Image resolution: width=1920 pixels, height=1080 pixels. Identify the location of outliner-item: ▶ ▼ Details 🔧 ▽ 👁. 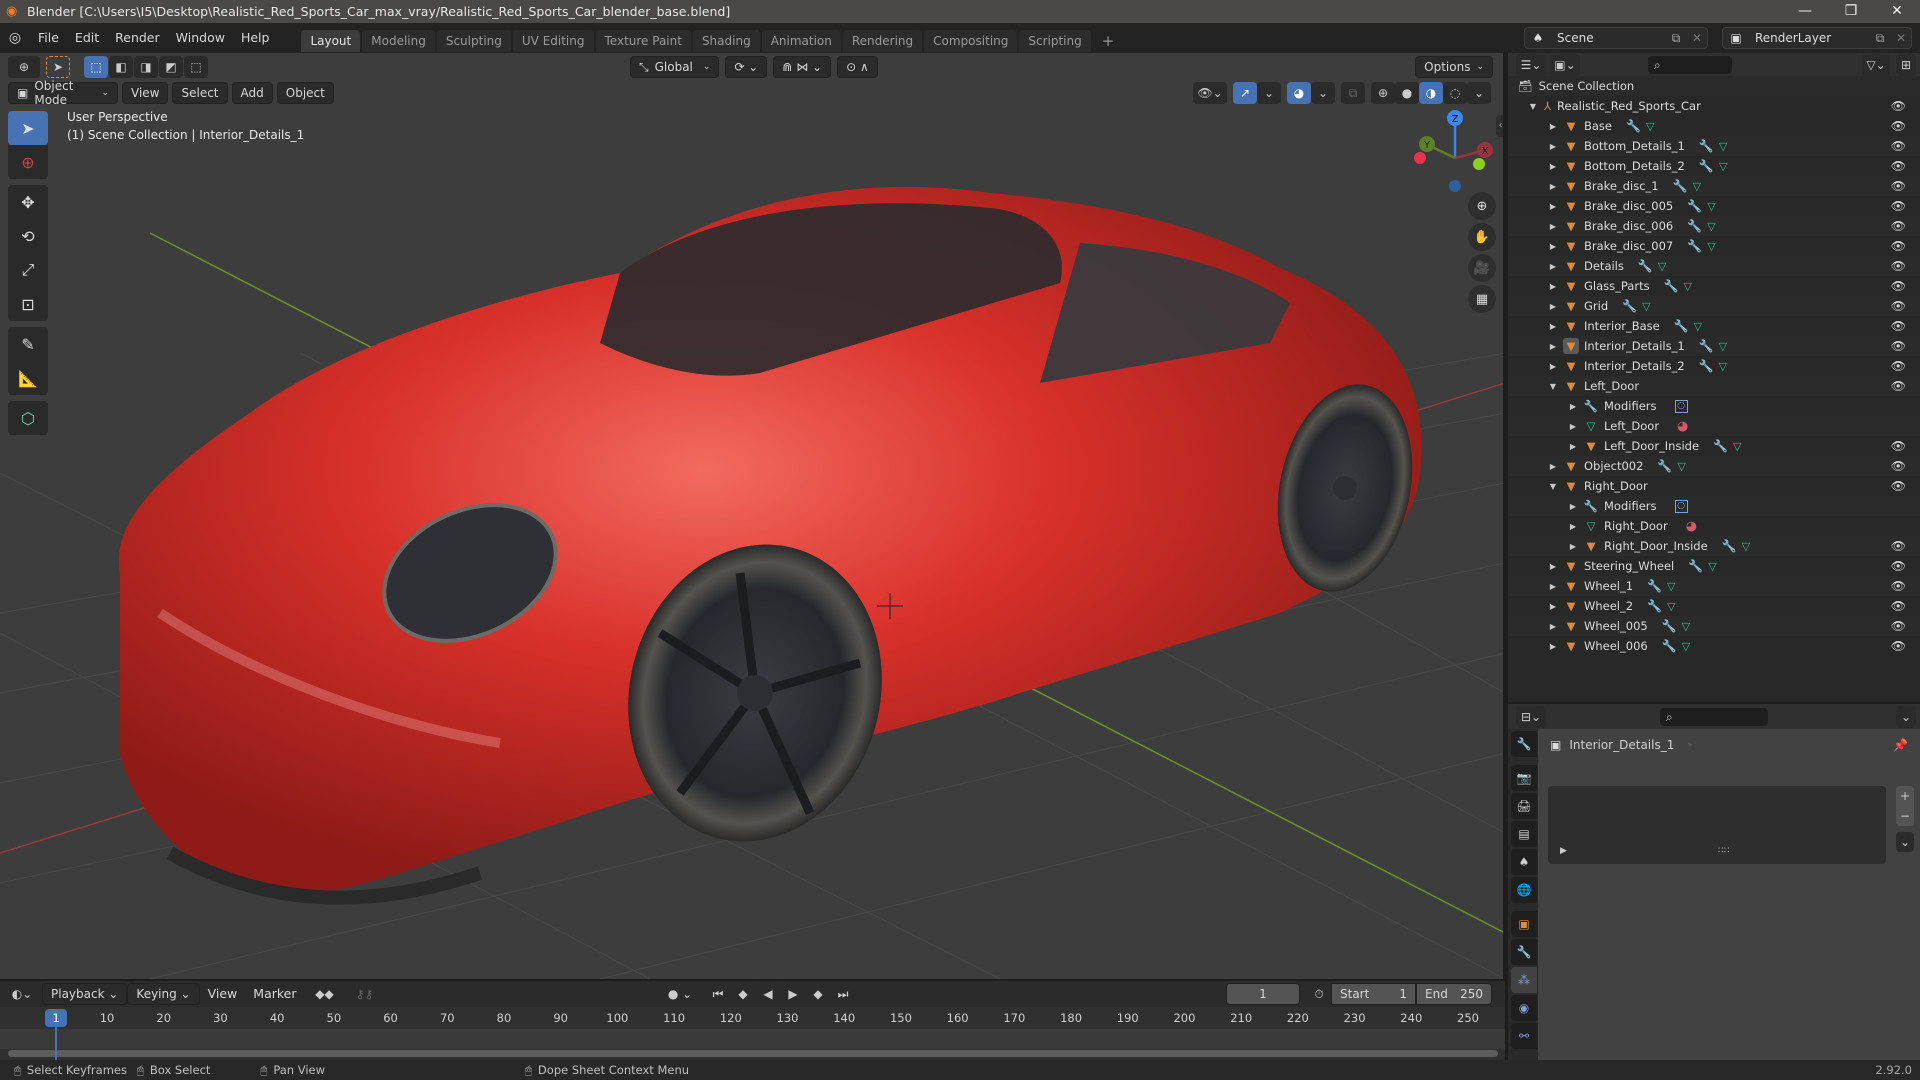
(1714, 266).